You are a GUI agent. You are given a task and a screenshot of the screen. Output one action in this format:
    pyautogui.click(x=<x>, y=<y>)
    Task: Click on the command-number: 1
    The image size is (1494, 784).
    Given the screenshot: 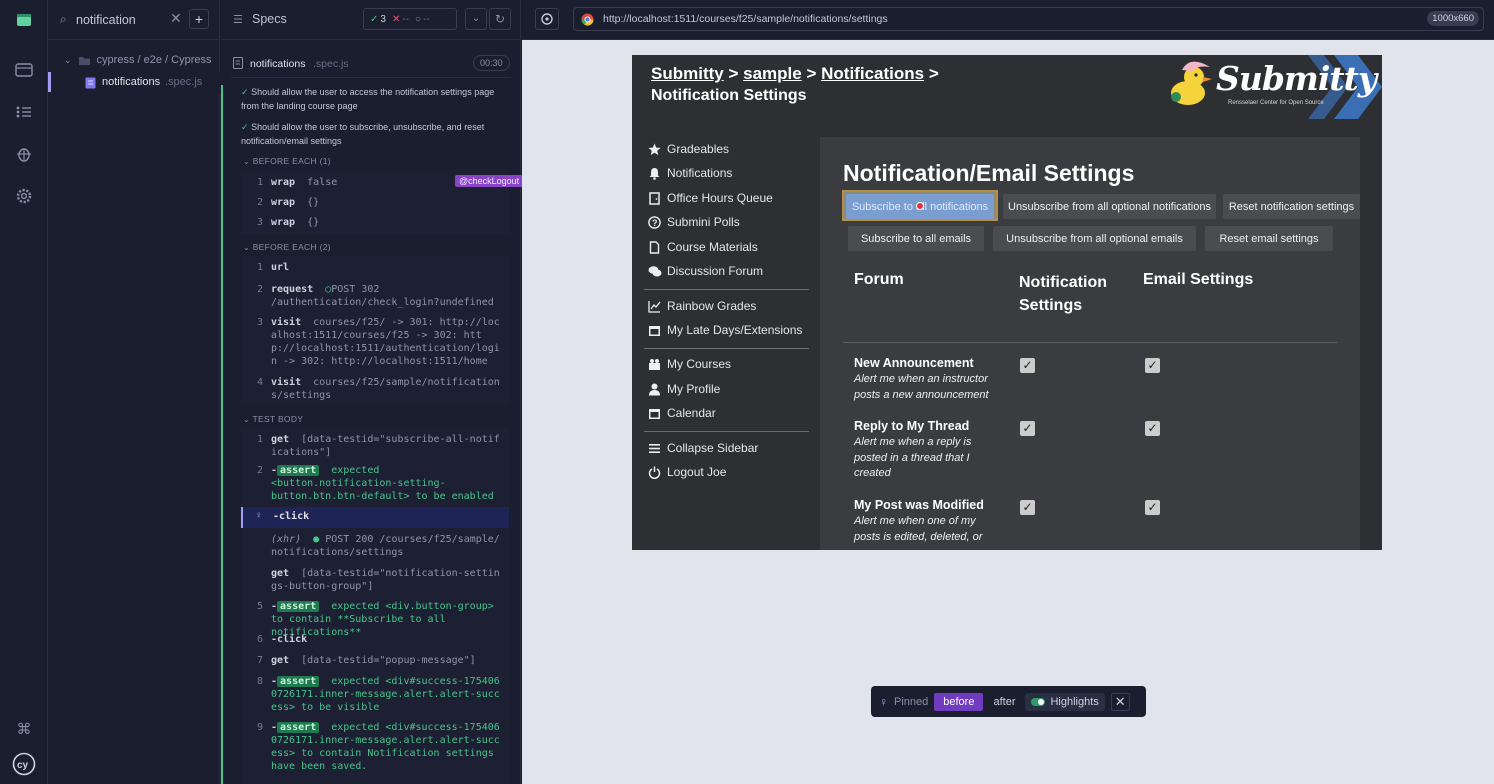 What is the action you would take?
    pyautogui.click(x=260, y=182)
    